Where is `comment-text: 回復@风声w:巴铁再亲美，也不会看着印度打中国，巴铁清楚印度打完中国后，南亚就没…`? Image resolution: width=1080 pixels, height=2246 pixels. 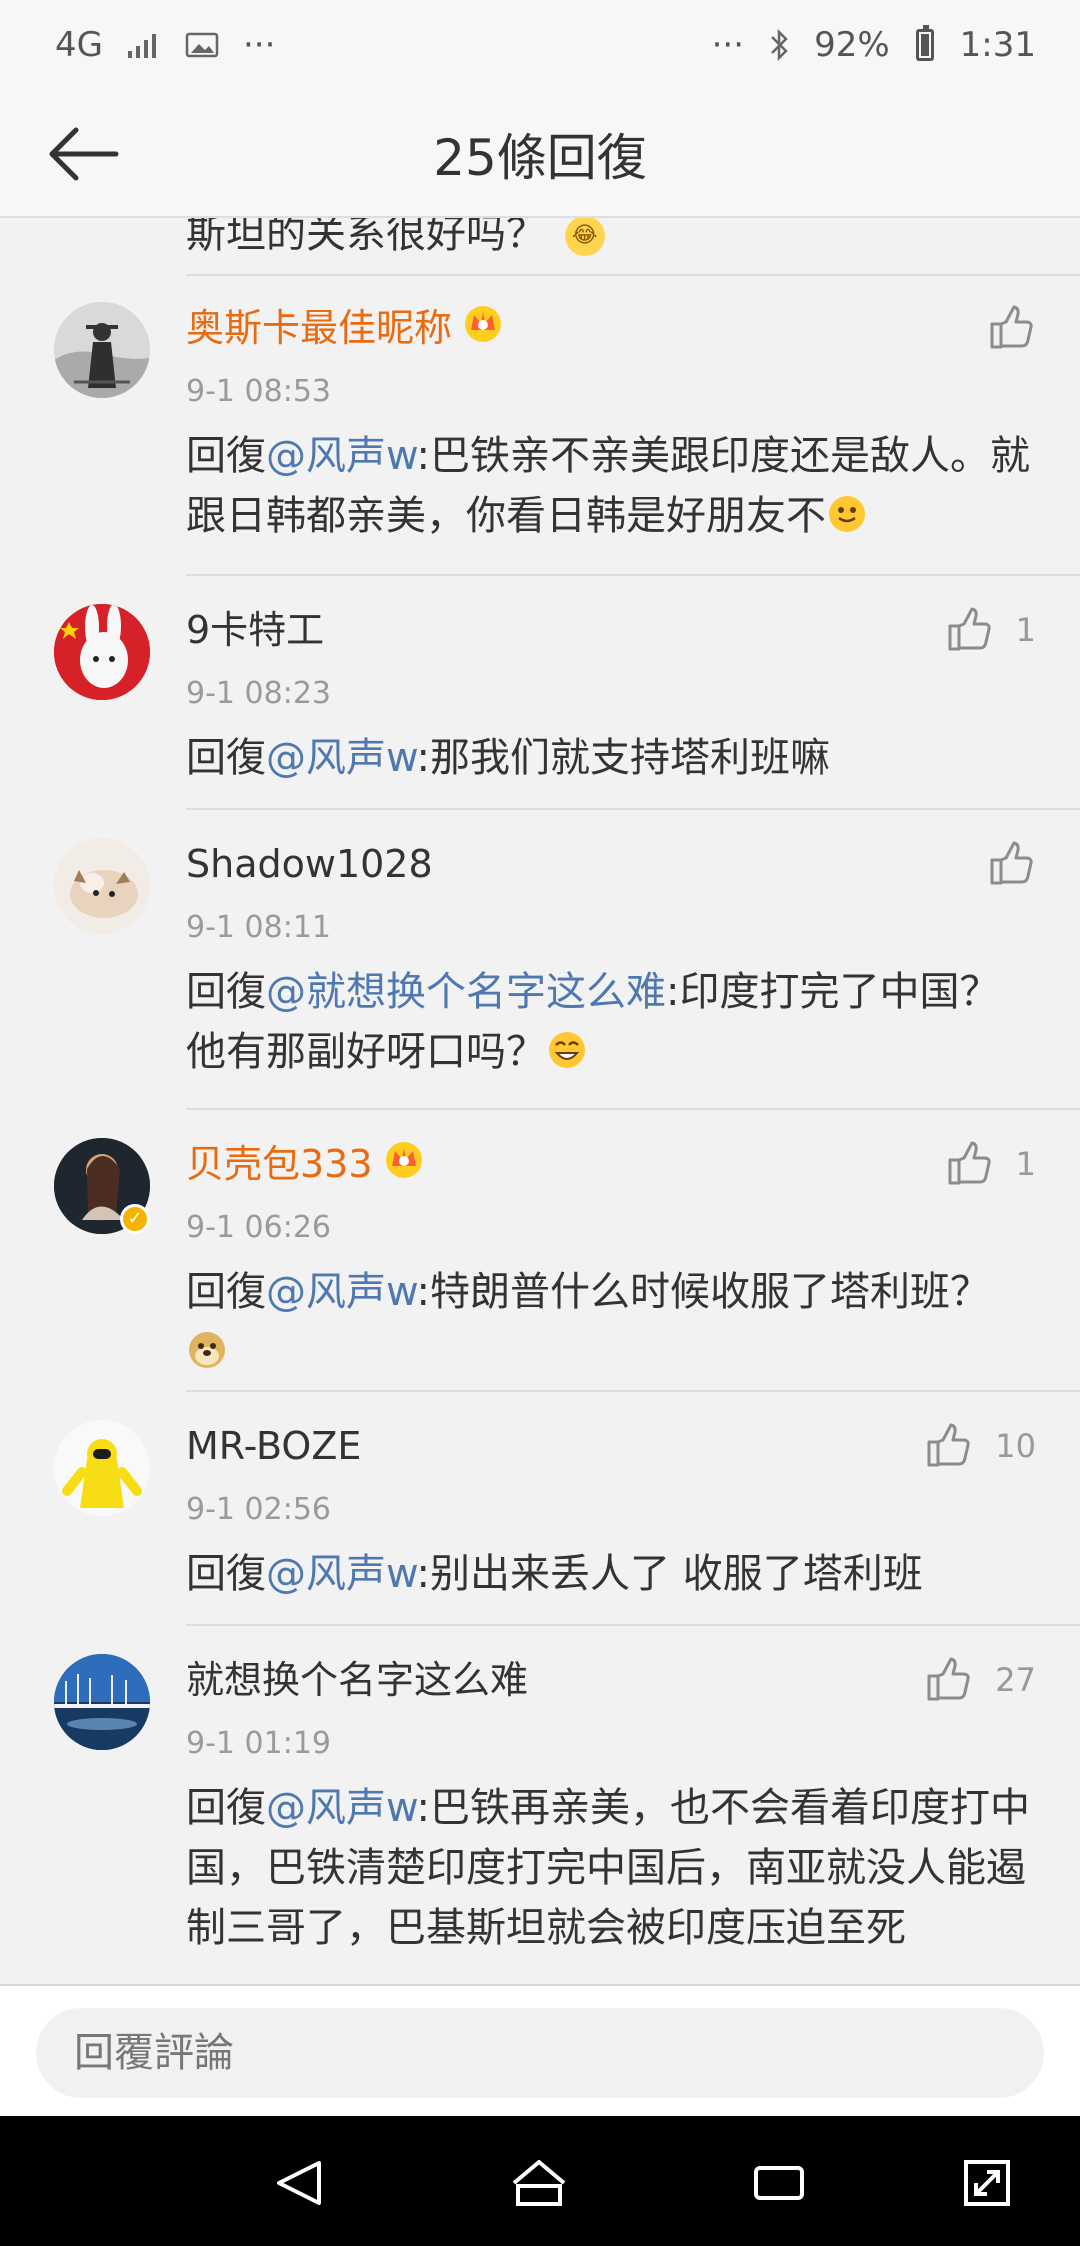 comment-text: 回復@风声w:巴铁再亲美，也不会看着印度打中国，巴铁清楚印度打完中国后，南亚就没… is located at coordinates (608, 1868).